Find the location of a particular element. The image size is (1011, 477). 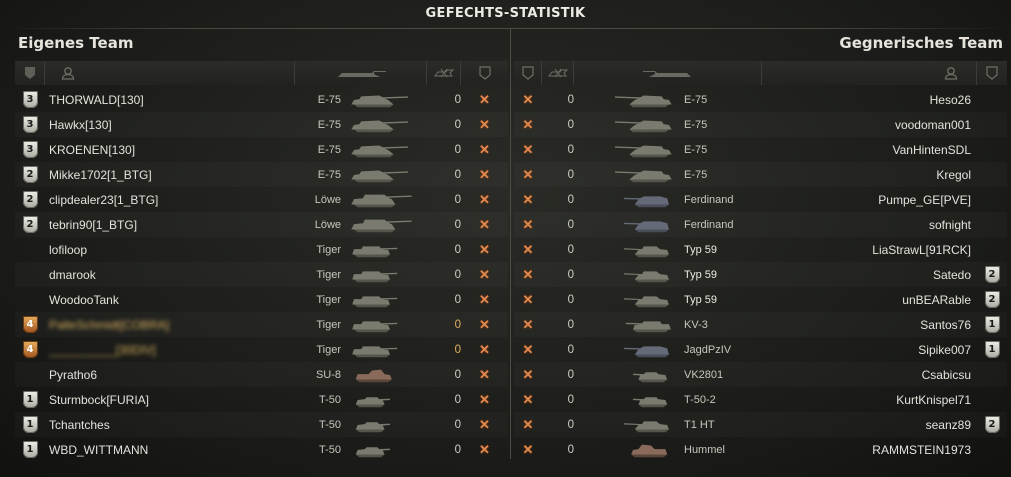

player-name: tebrin90[1_BTG] is located at coordinates (93, 224).